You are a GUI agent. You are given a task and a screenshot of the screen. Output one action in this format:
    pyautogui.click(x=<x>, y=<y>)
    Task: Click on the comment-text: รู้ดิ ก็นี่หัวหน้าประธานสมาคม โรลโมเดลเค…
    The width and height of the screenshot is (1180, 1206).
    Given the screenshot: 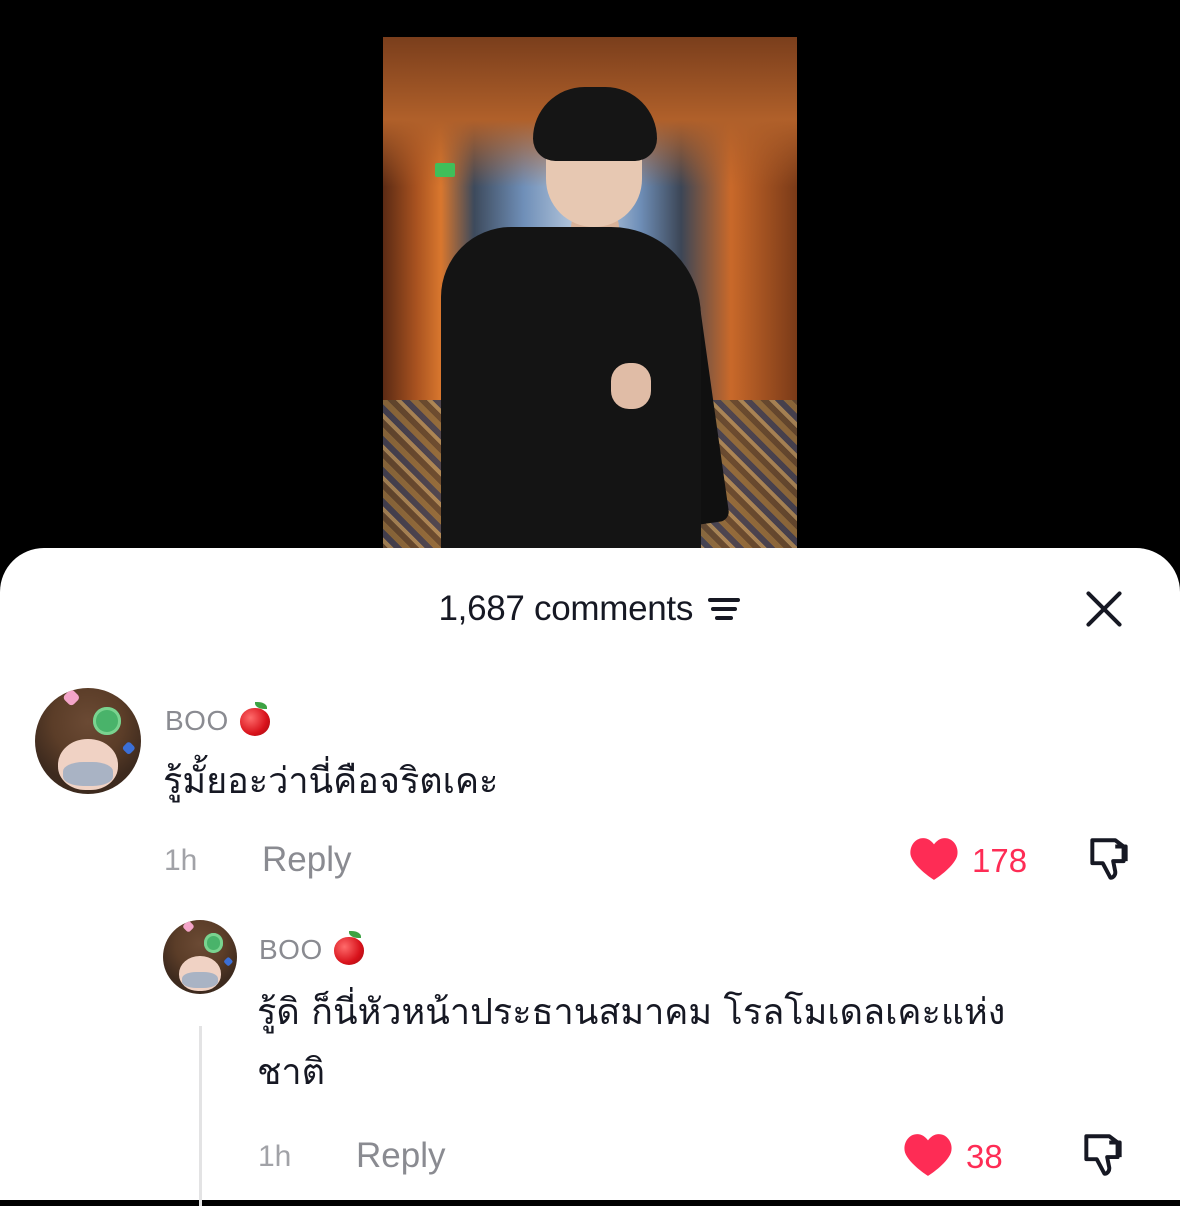 What is the action you would take?
    pyautogui.click(x=631, y=1043)
    